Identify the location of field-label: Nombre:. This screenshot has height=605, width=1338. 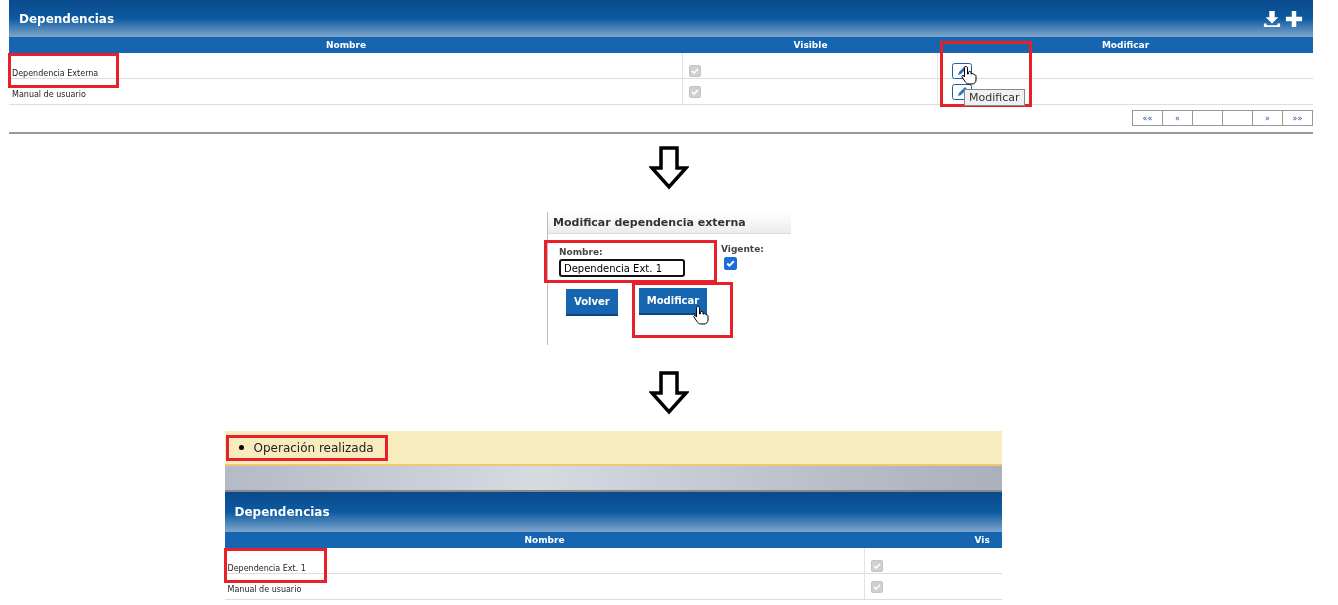
(581, 252).